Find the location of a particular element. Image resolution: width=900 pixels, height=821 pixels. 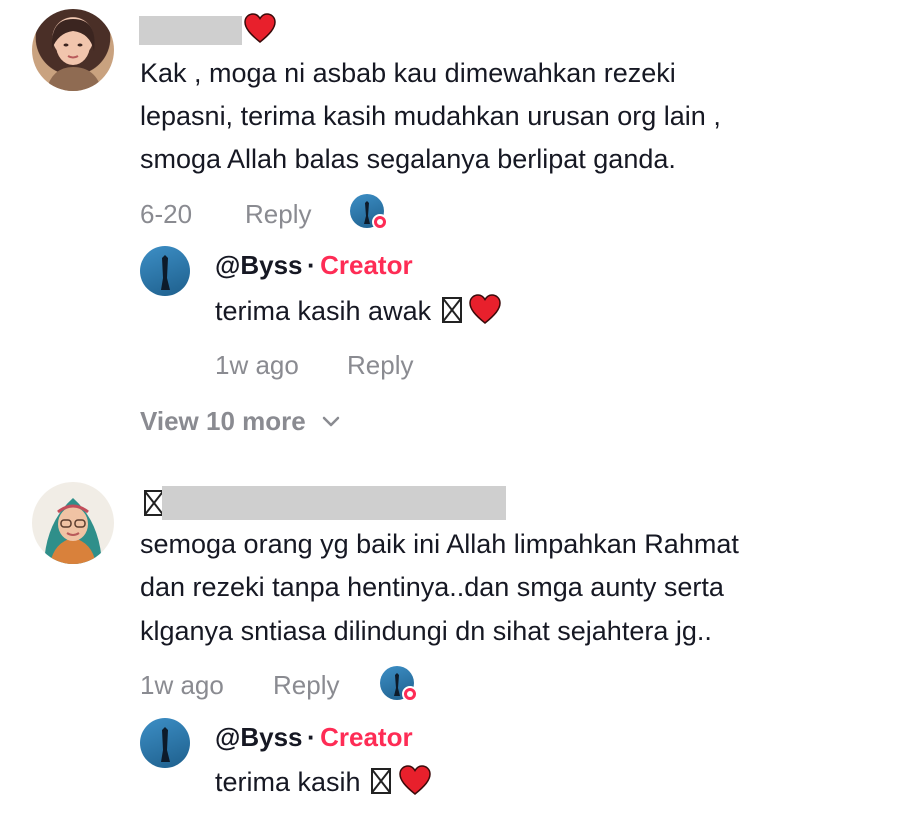

chevron-down-icon is located at coordinates (331, 421).